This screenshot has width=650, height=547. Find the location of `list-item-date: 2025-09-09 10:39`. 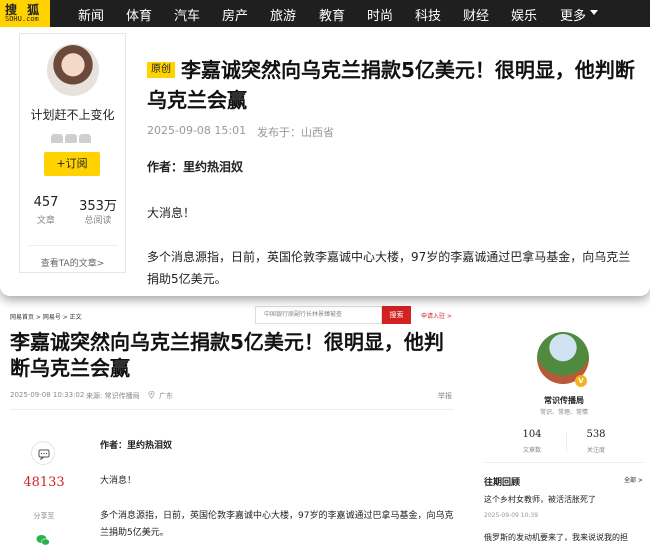

list-item-date: 2025-09-09 10:39 is located at coordinates (511, 515).